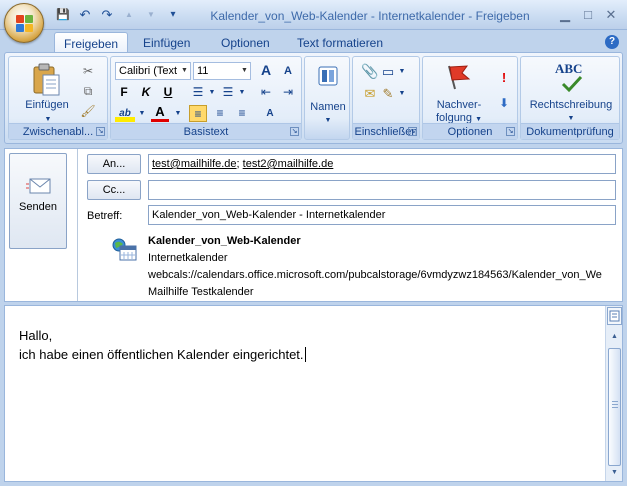  What do you see at coordinates (571, 105) in the screenshot?
I see `spelling-button: Rechtschreibung` at bounding box center [571, 105].